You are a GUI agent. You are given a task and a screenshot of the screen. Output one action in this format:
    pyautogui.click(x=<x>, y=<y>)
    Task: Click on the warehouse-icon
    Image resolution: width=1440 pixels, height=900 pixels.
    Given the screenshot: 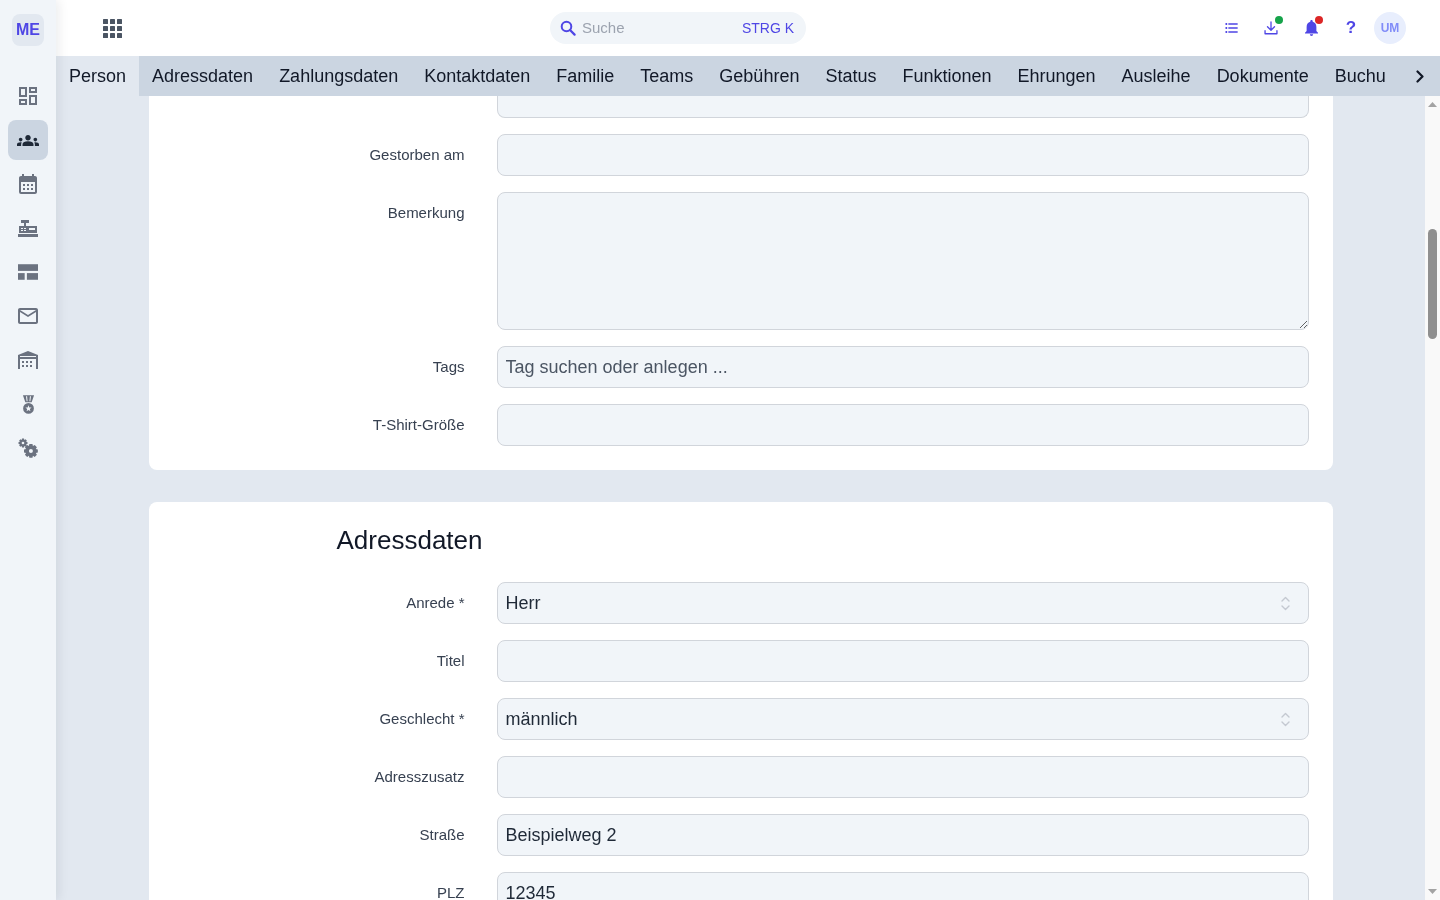 What is the action you would take?
    pyautogui.click(x=28, y=360)
    